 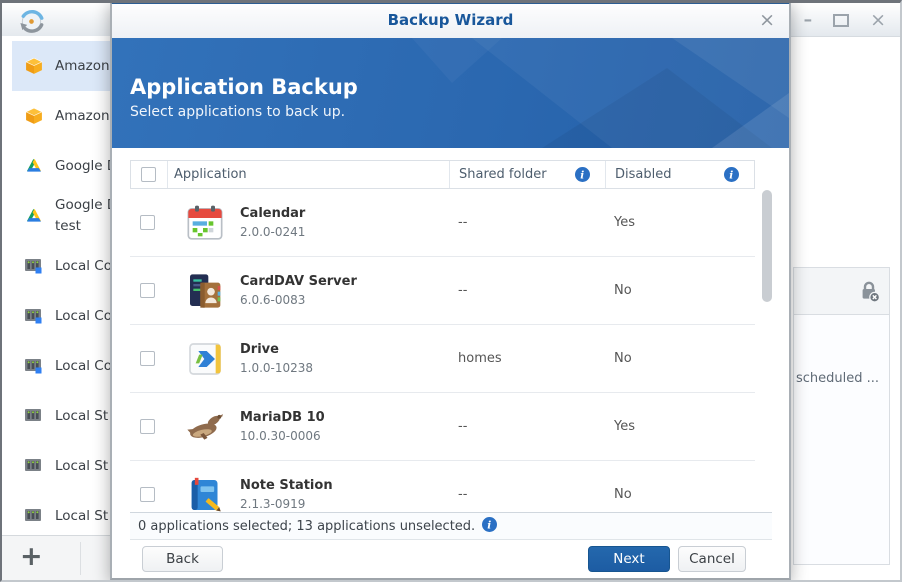 I want to click on note-station-app-icon, so click(x=205, y=494).